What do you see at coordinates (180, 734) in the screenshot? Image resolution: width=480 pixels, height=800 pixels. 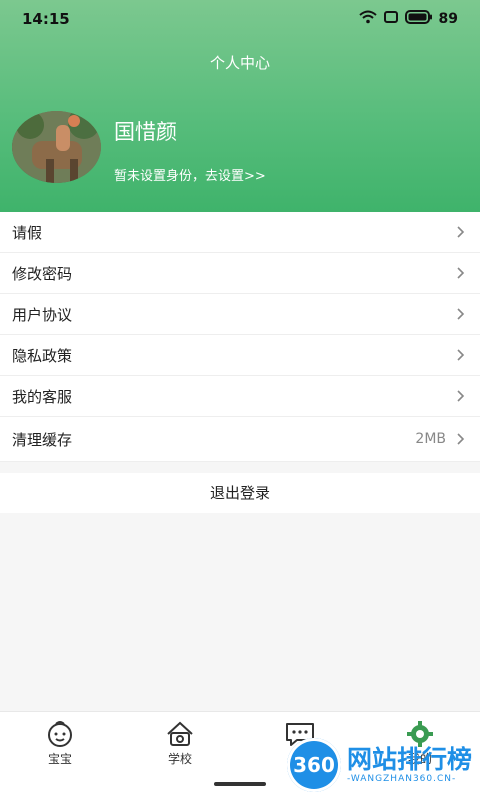 I see `school-house-icon` at bounding box center [180, 734].